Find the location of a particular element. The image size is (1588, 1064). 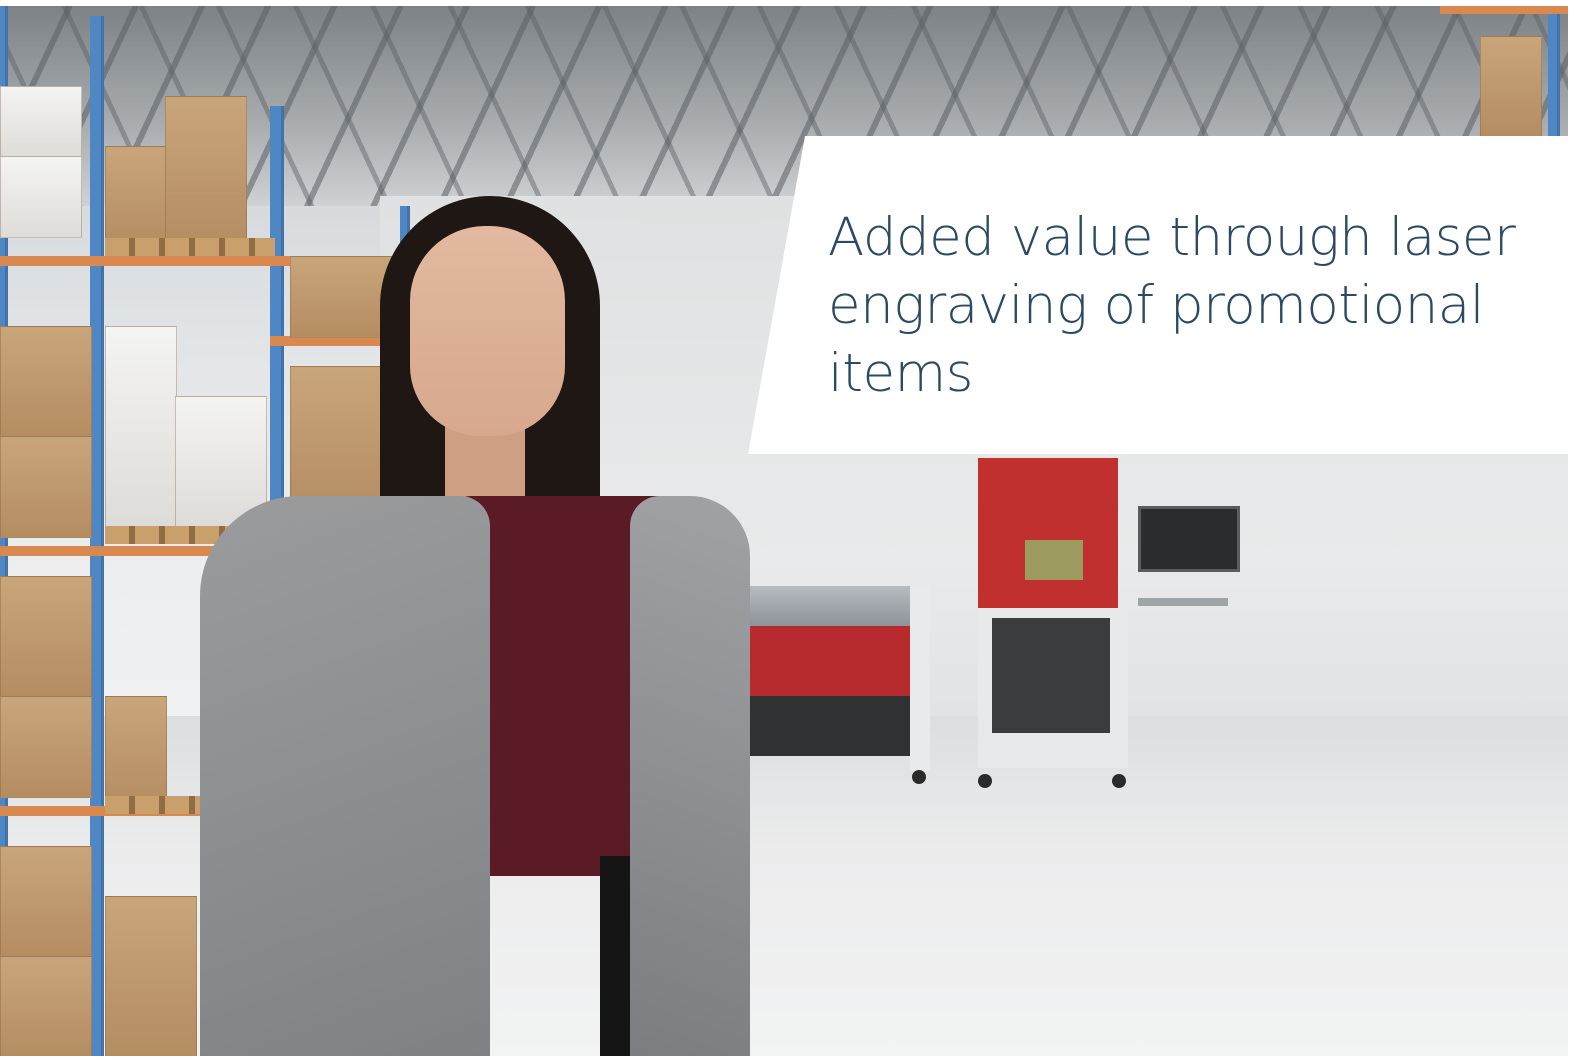

warehouse-shelving-right is located at coordinates (1504, 76).